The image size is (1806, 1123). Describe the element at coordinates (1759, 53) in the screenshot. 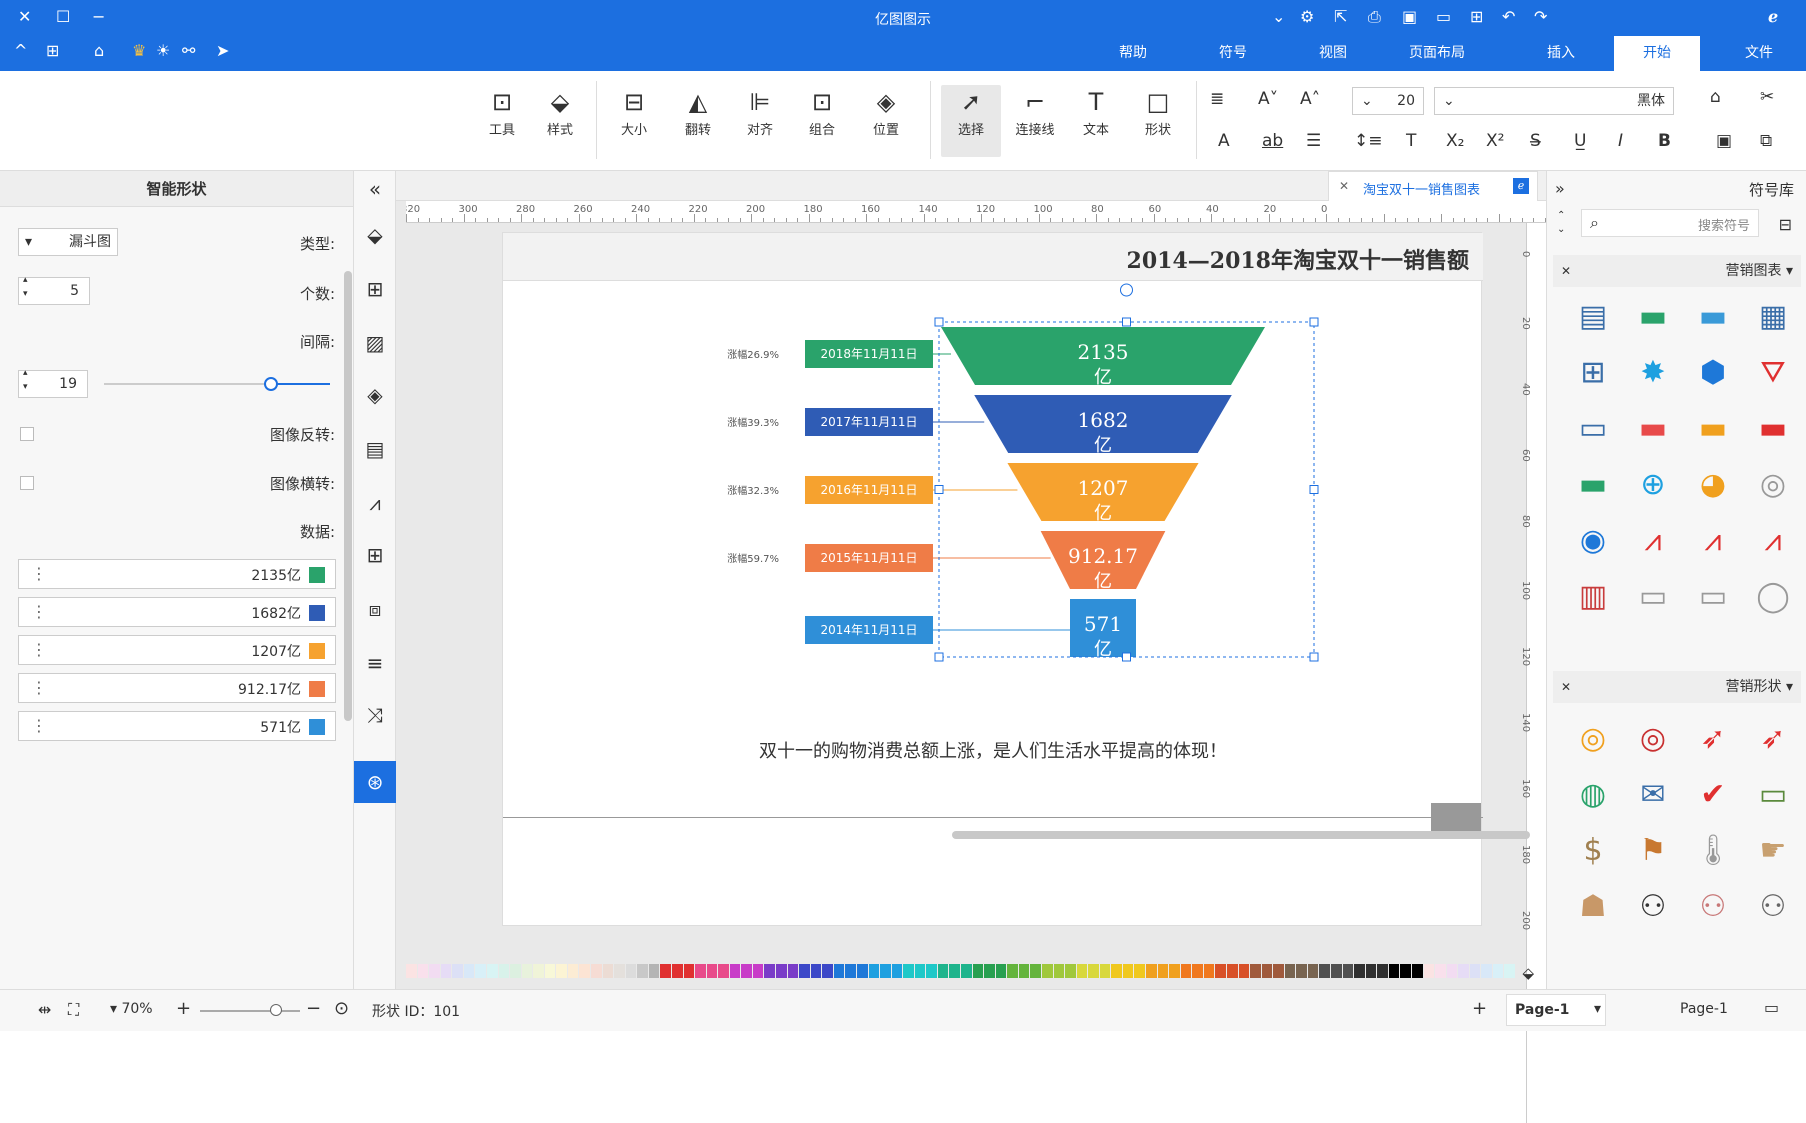

I see `tab-file: 文件` at that location.